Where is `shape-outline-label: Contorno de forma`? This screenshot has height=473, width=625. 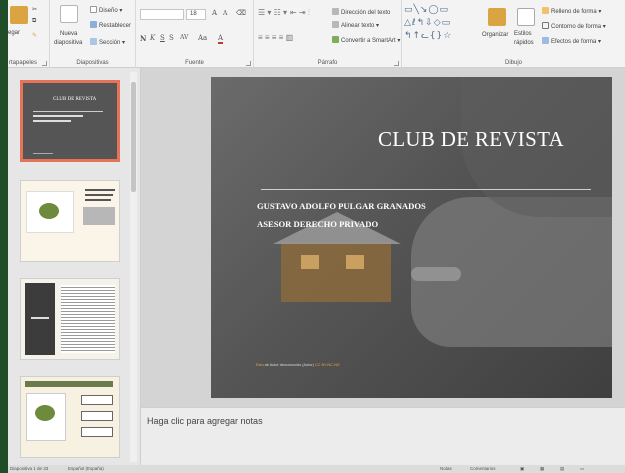 shape-outline-label: Contorno de forma is located at coordinates (576, 27).